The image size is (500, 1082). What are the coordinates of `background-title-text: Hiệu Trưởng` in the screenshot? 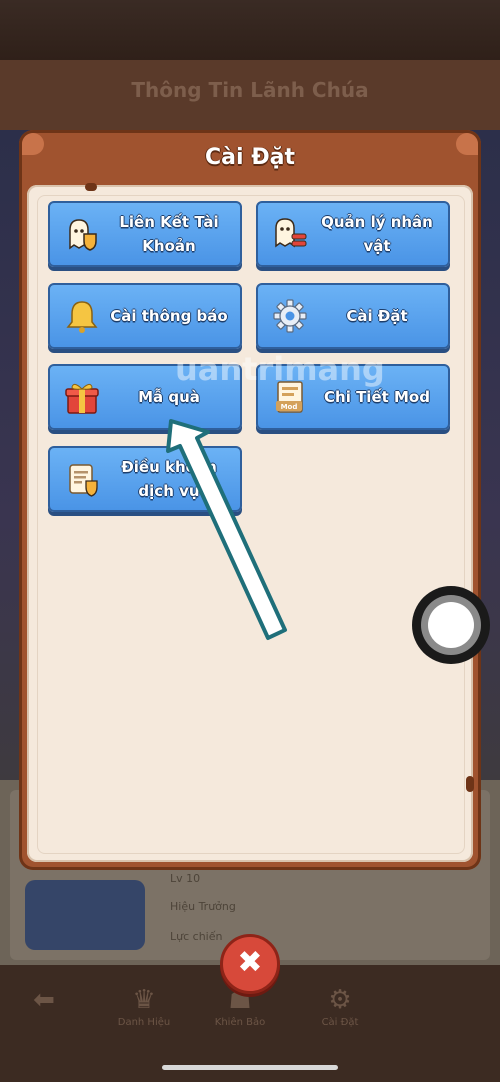 It's located at (203, 906).